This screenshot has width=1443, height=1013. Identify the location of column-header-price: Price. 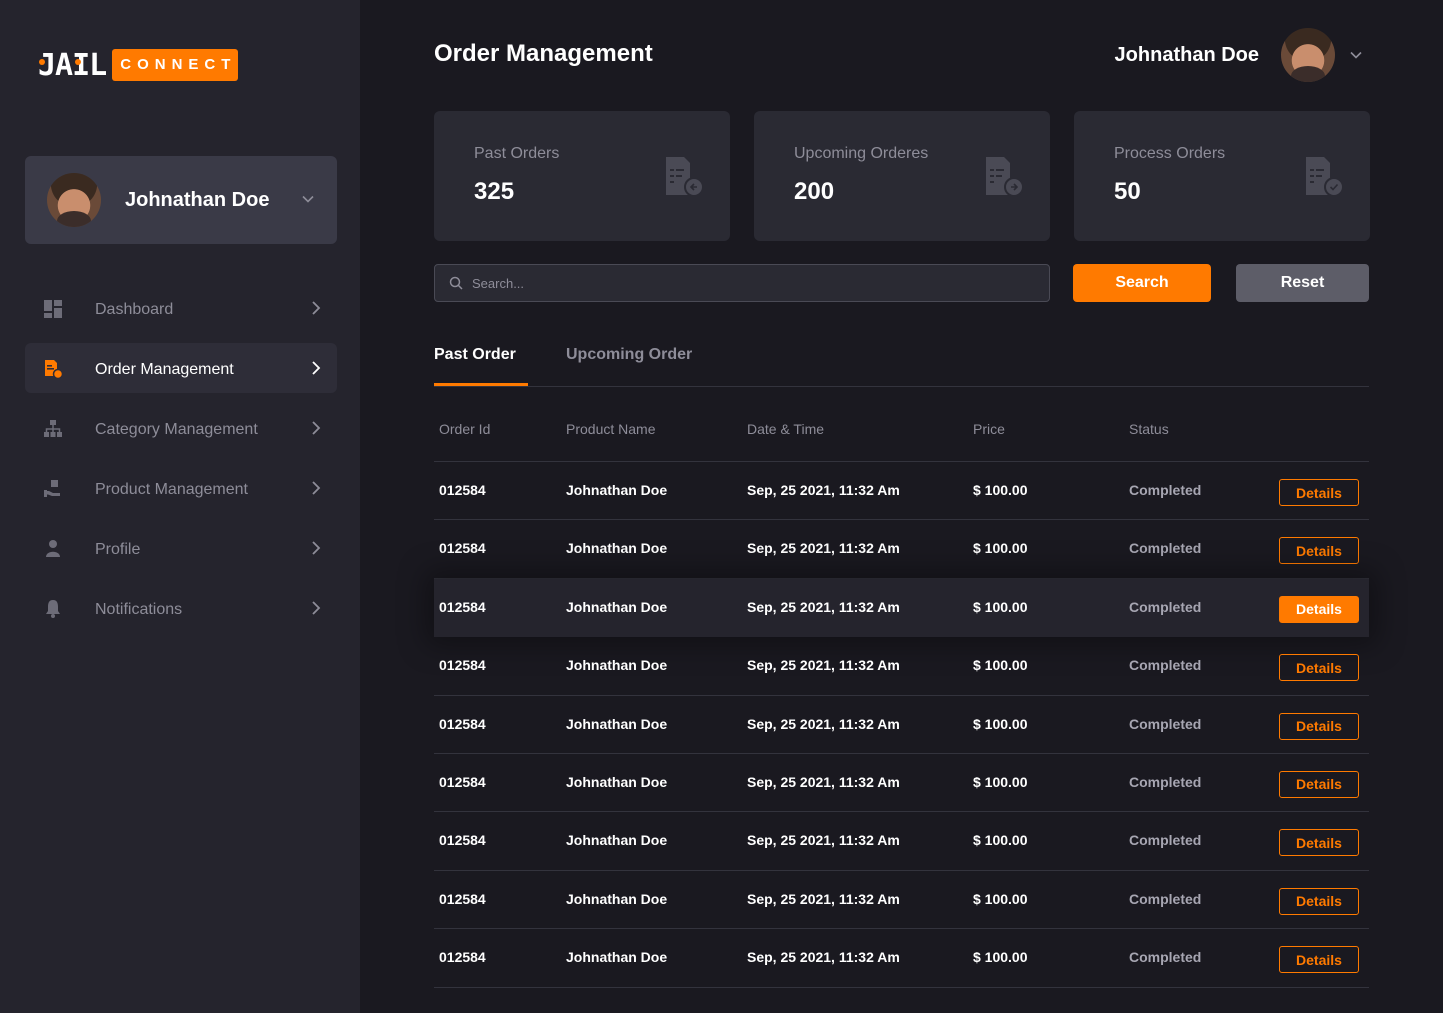
(989, 429).